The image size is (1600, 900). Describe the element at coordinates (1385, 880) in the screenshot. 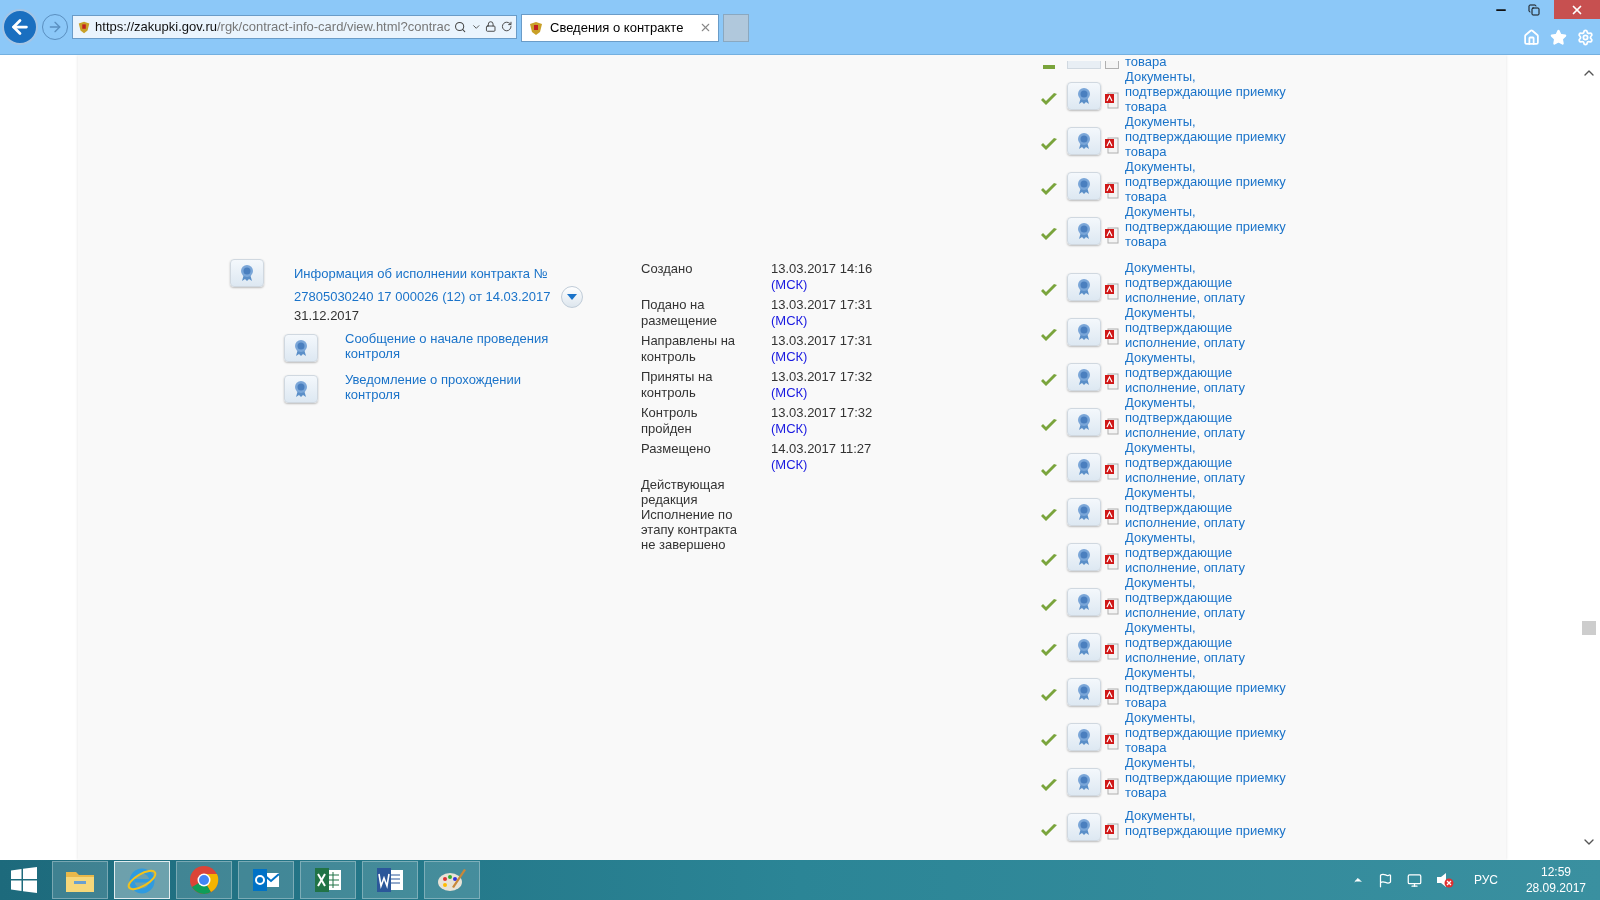

I see `flag-icon` at that location.